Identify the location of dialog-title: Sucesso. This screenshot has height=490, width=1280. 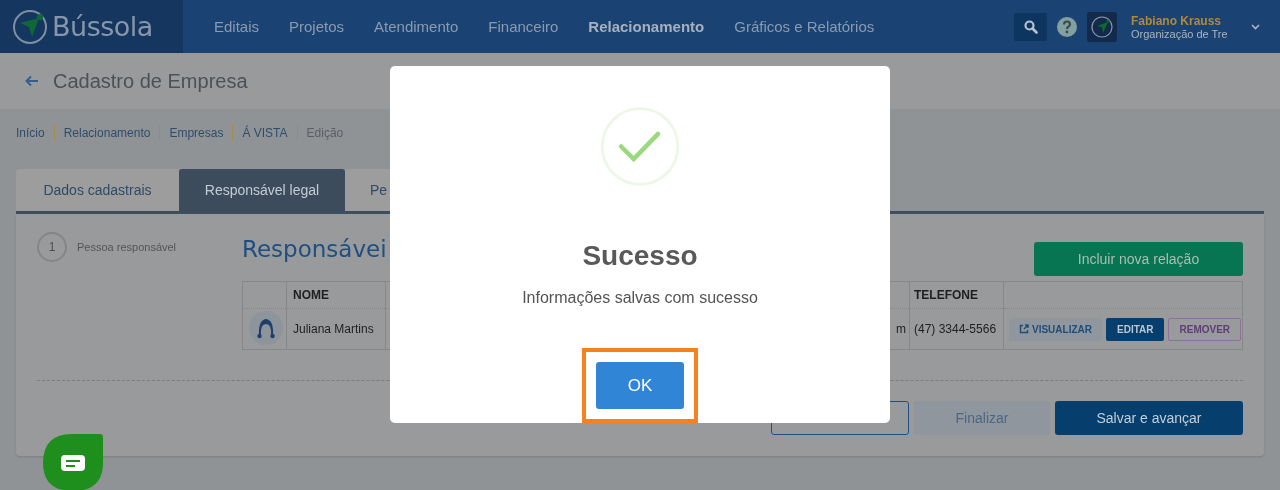
(640, 256).